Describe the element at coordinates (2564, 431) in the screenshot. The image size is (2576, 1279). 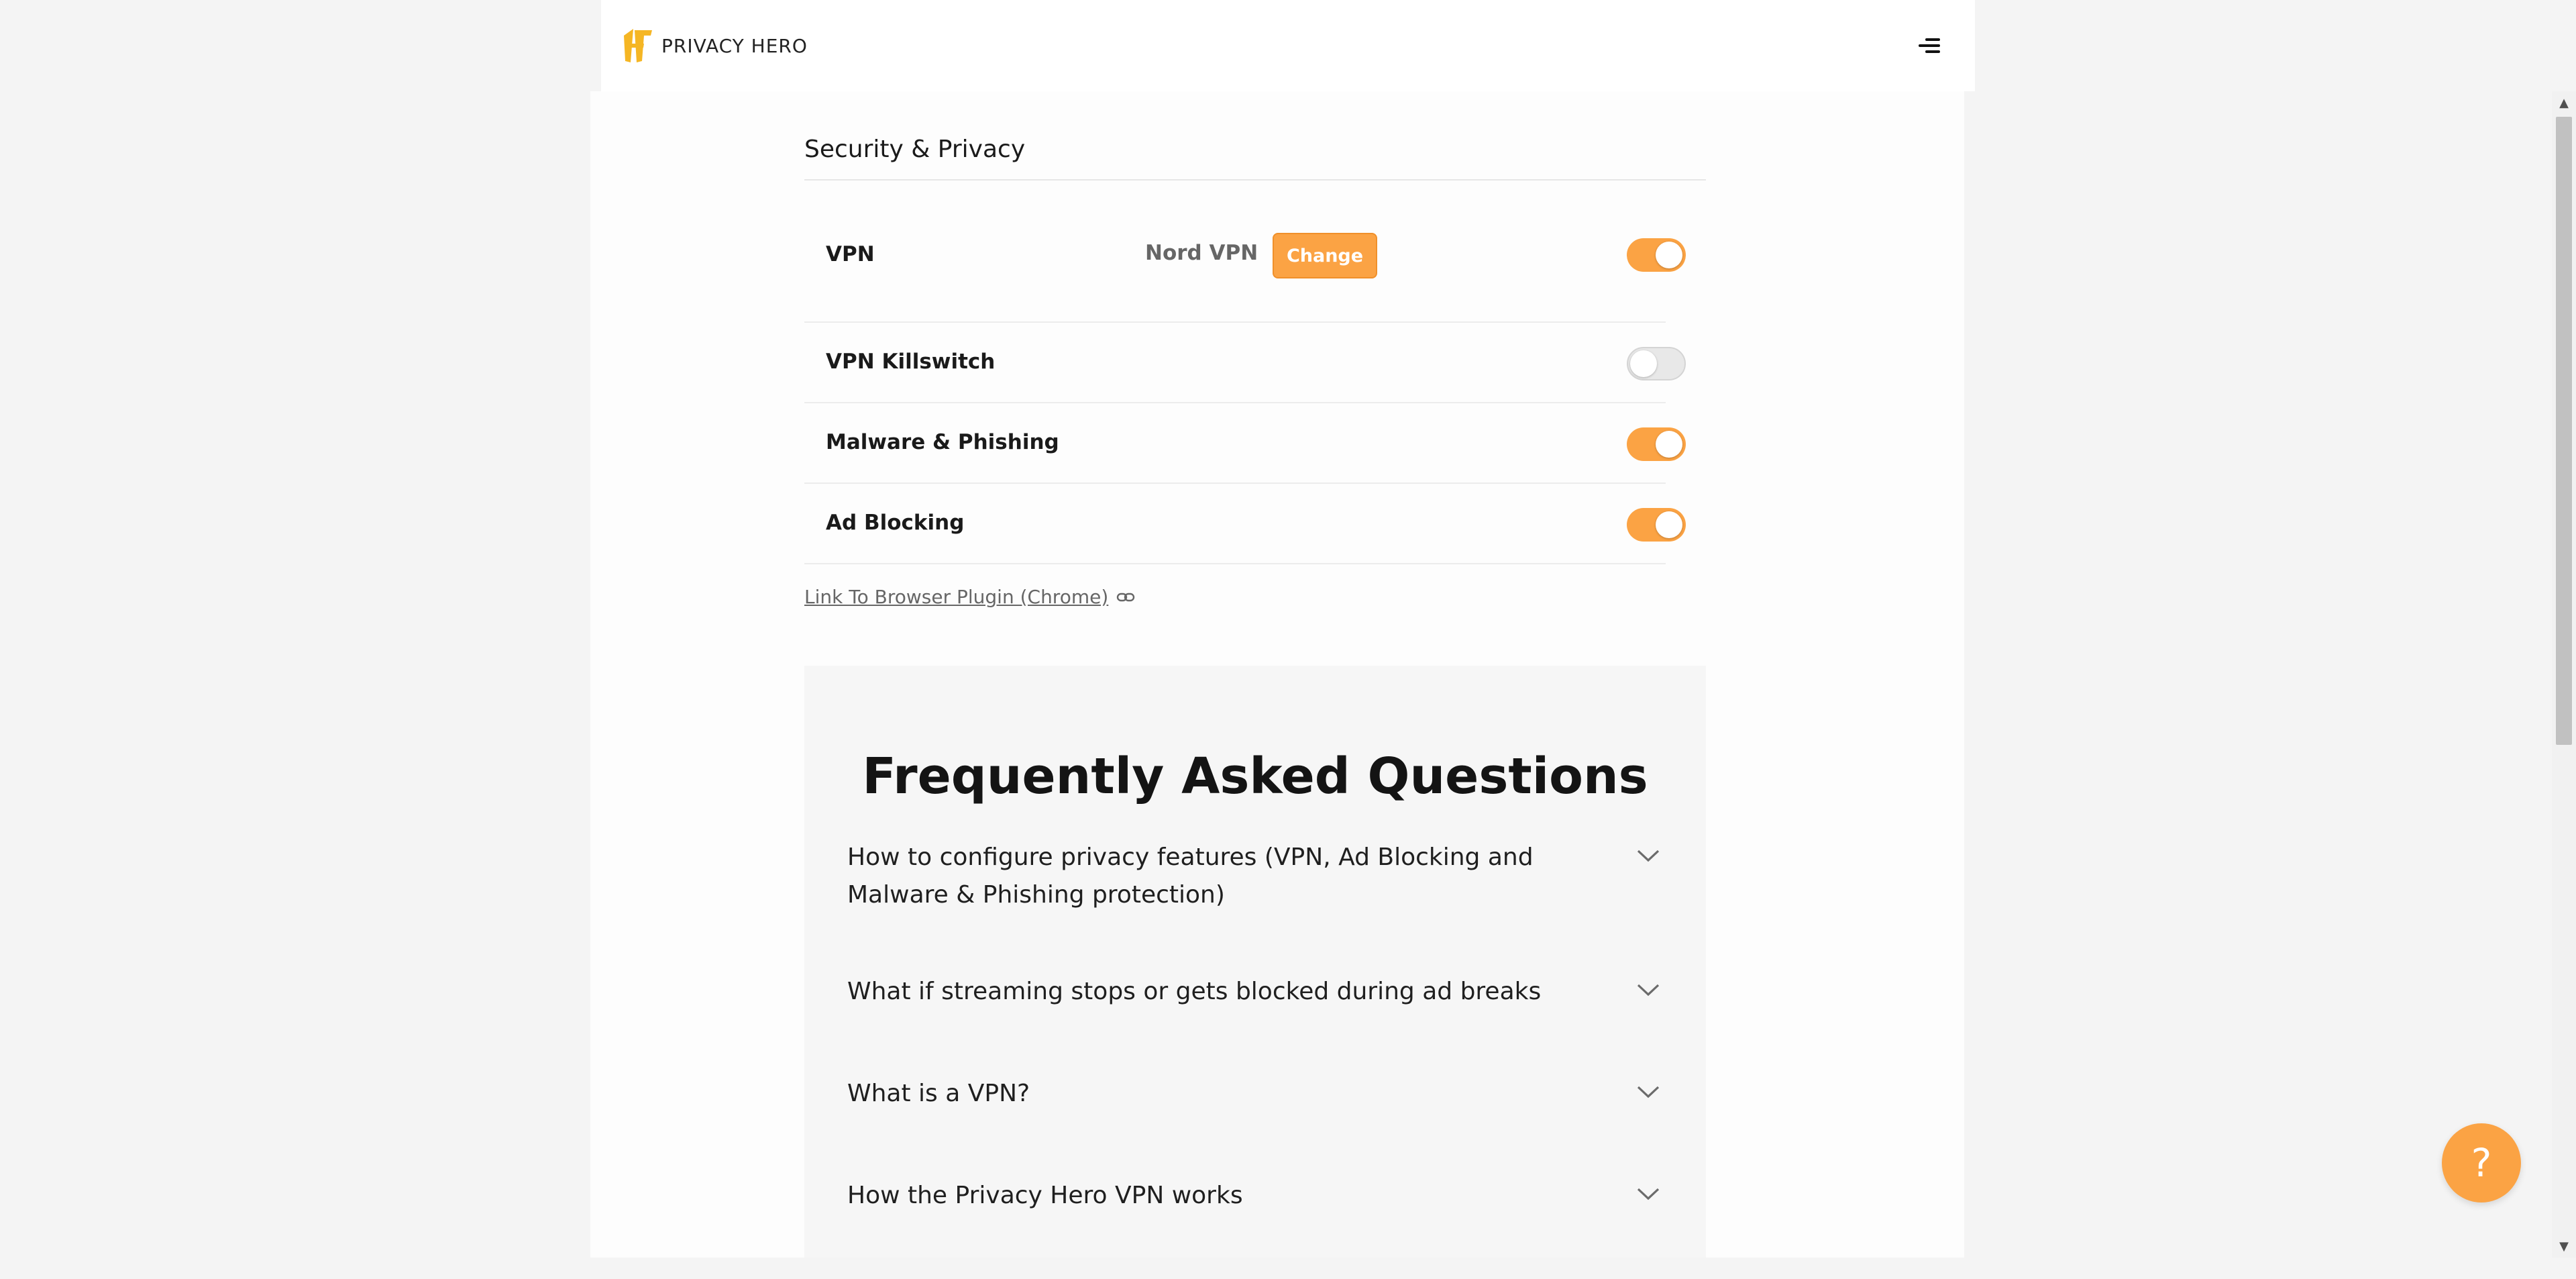
I see `scrollbar-thumb` at that location.